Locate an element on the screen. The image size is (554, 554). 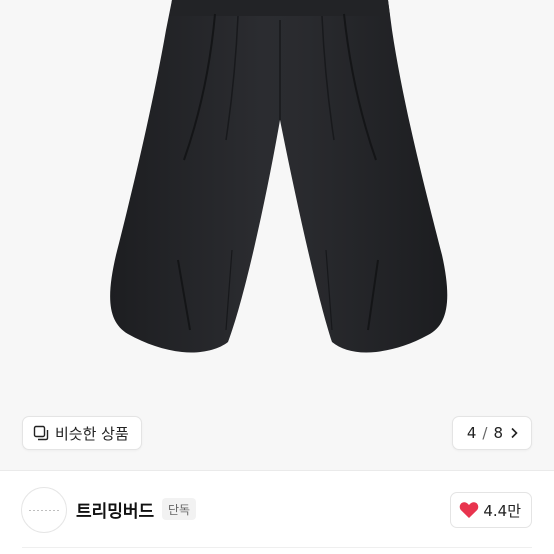
like-button: 4.4만 is located at coordinates (491, 510).